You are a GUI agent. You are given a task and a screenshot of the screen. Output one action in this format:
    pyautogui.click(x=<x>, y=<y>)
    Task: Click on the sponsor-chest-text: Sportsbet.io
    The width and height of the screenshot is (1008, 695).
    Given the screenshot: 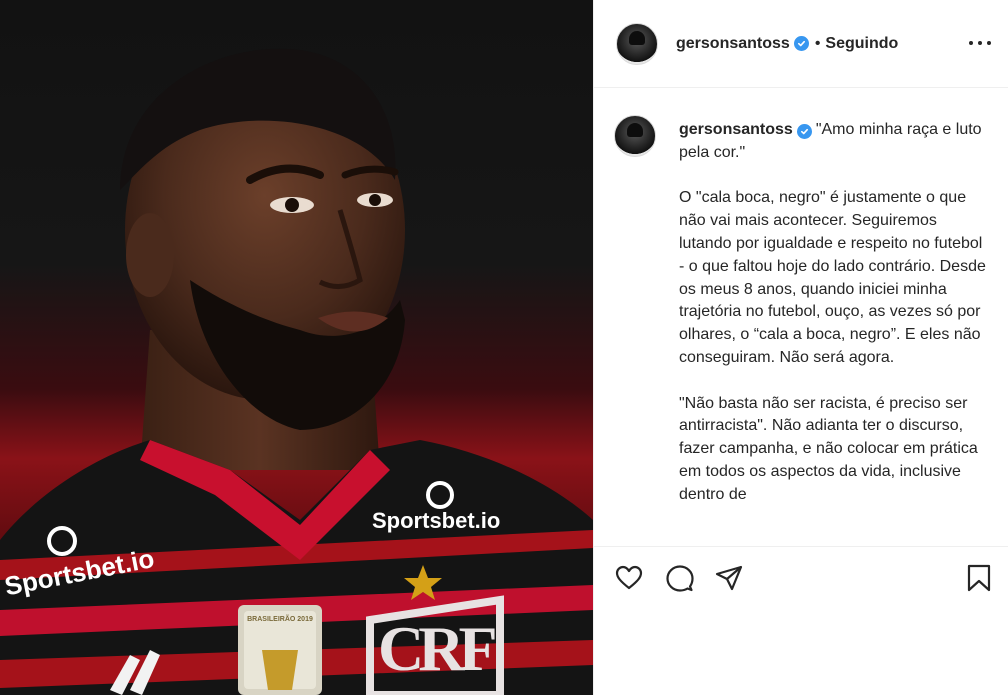 What is the action you would take?
    pyautogui.click(x=436, y=520)
    